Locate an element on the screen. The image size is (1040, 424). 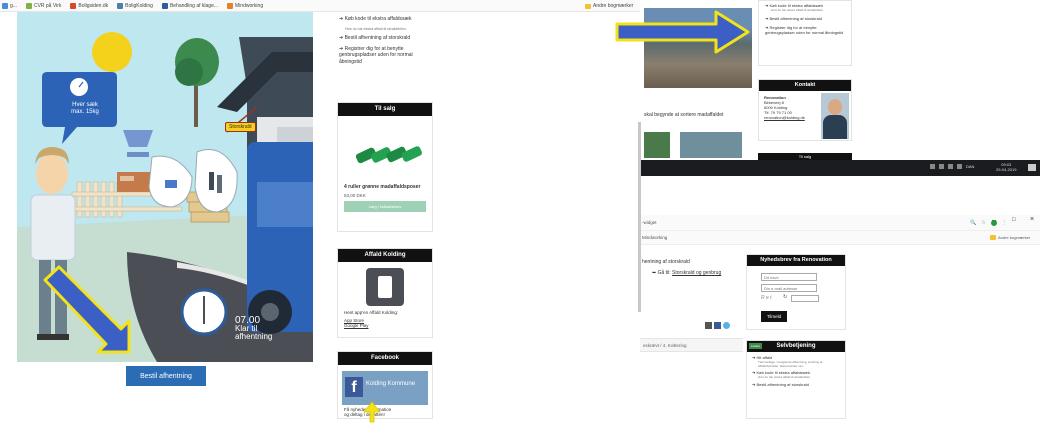
order-pickup-button: Bestil afhentning is located at coordinates (166, 376).